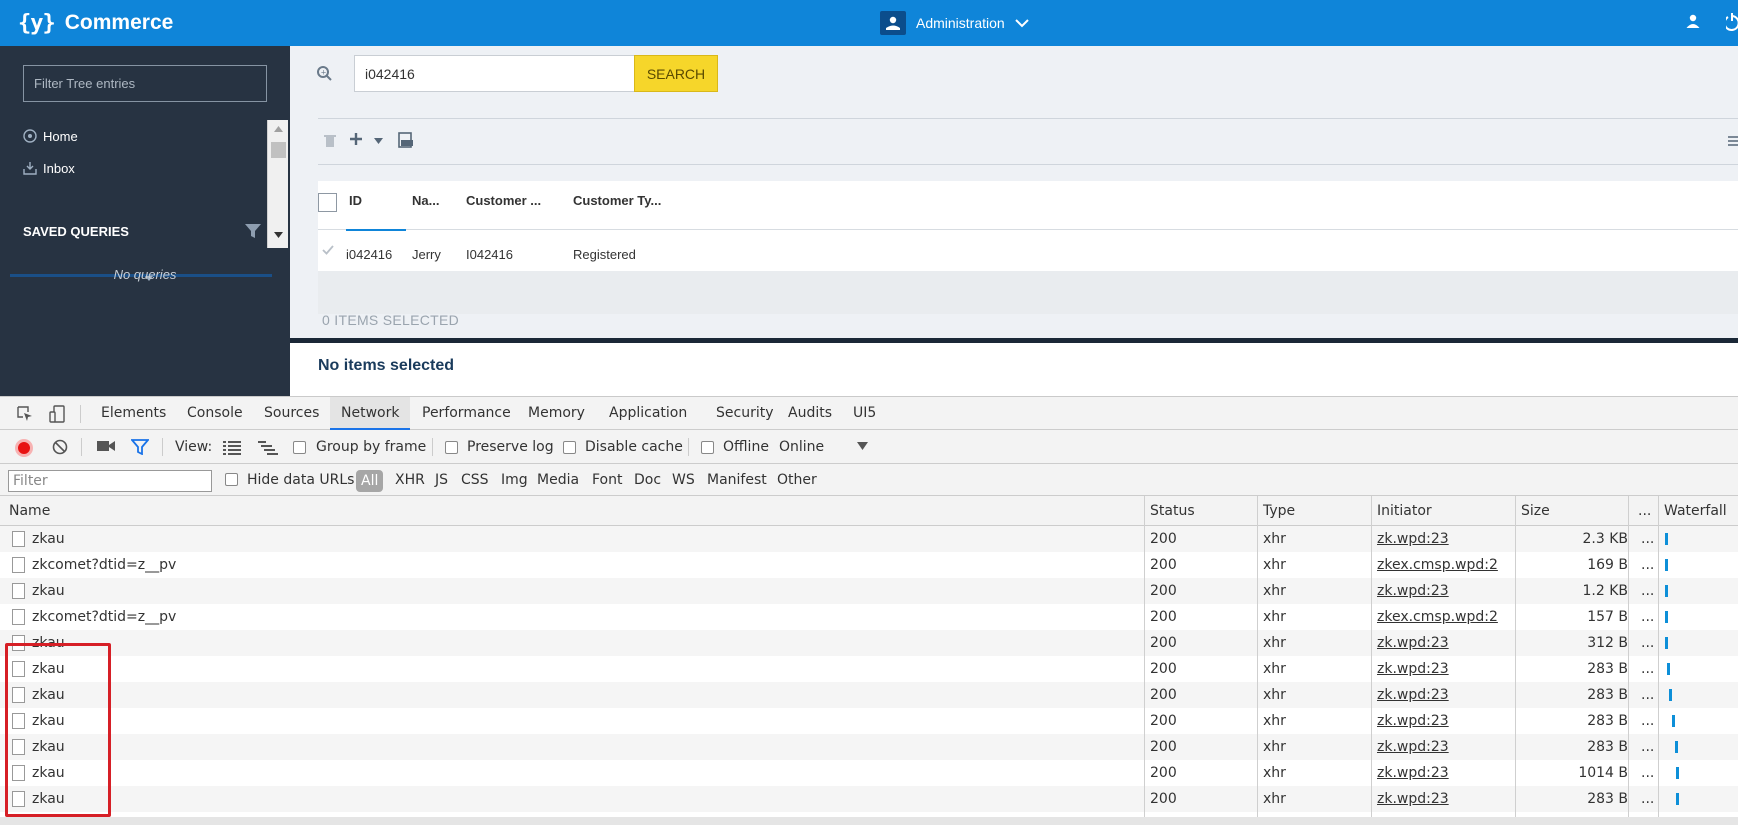  I want to click on record-button, so click(24, 448).